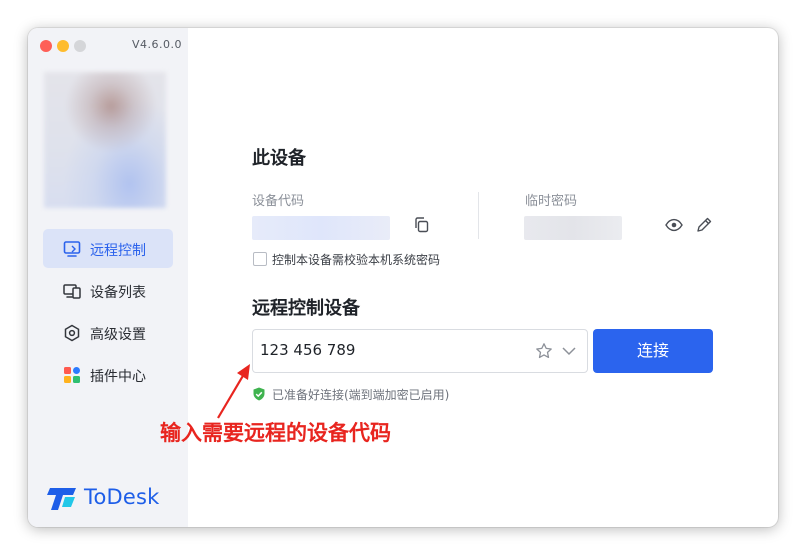 The image size is (806, 556). I want to click on eye-icon, so click(674, 225).